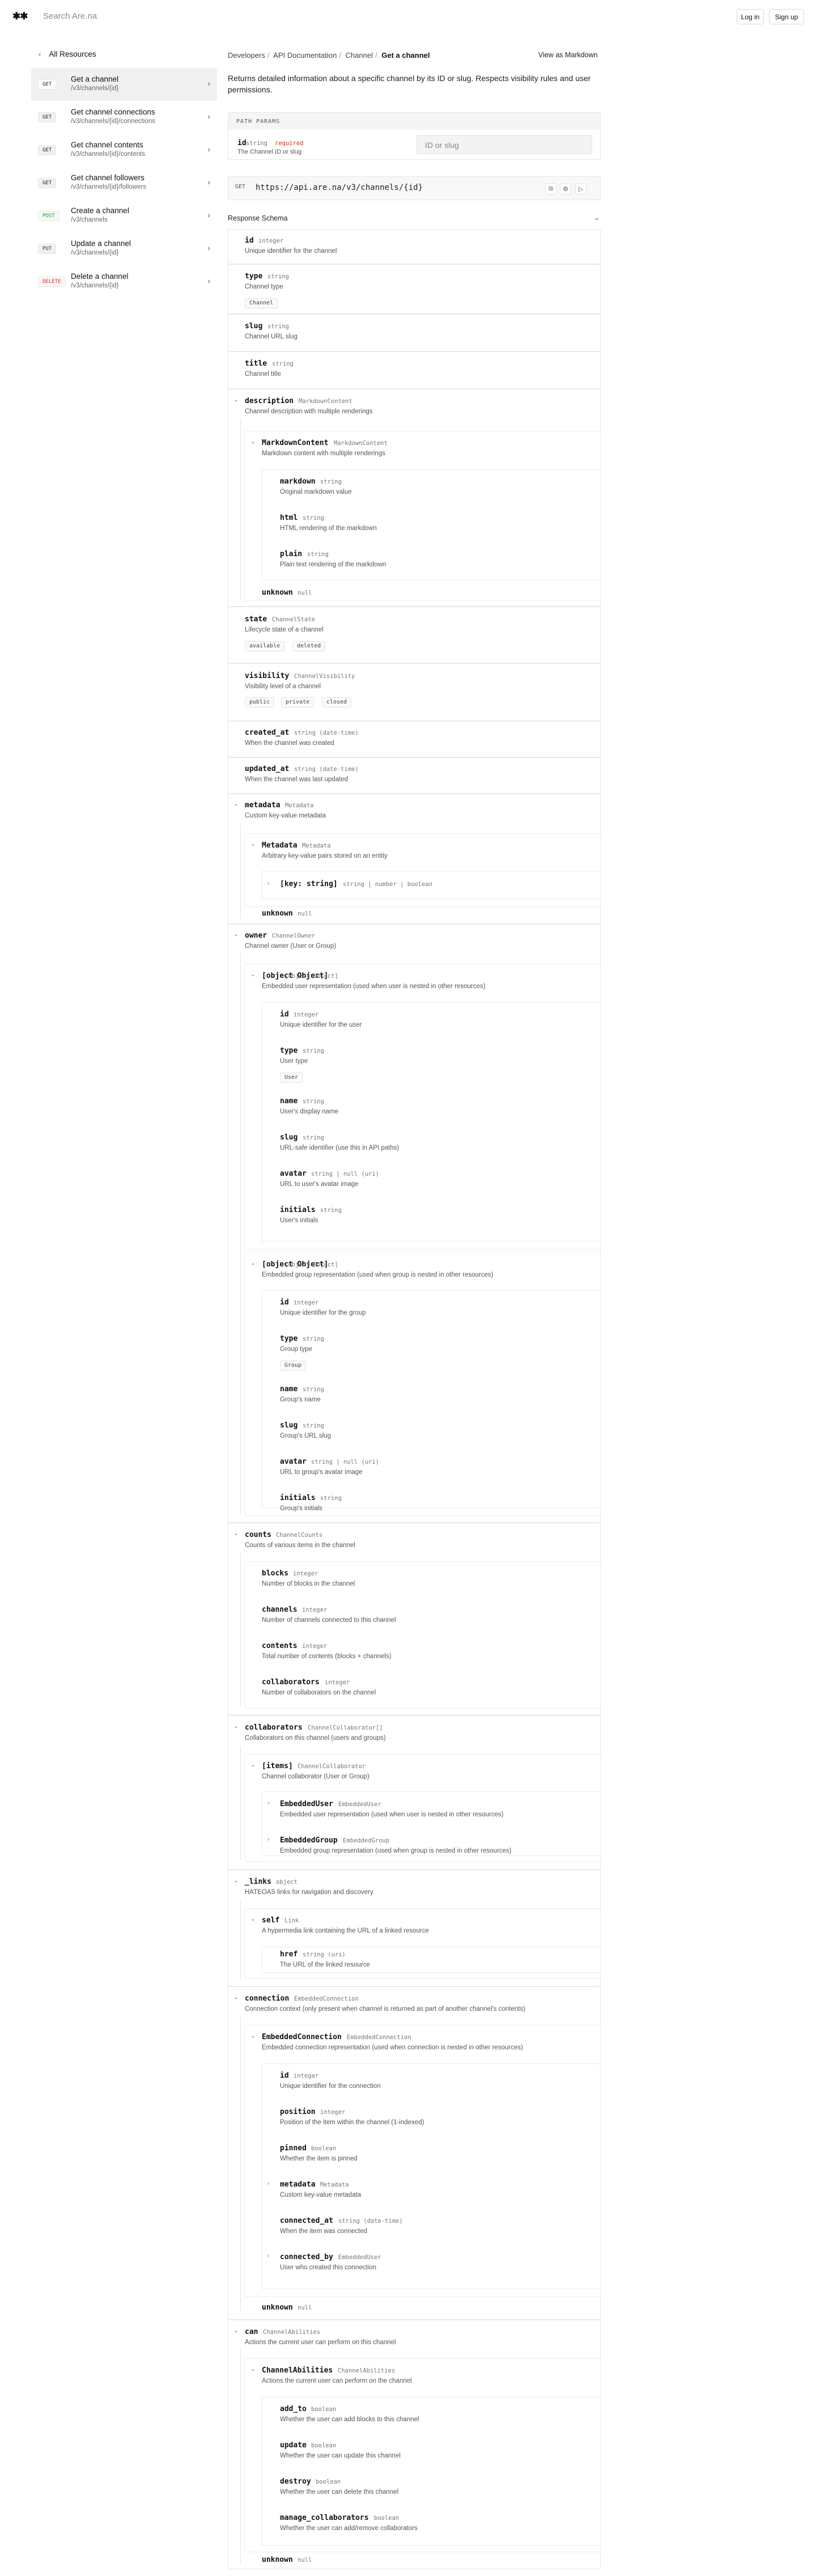 Image resolution: width=816 pixels, height=2576 pixels. What do you see at coordinates (289, 143) in the screenshot?
I see `param-required: required` at bounding box center [289, 143].